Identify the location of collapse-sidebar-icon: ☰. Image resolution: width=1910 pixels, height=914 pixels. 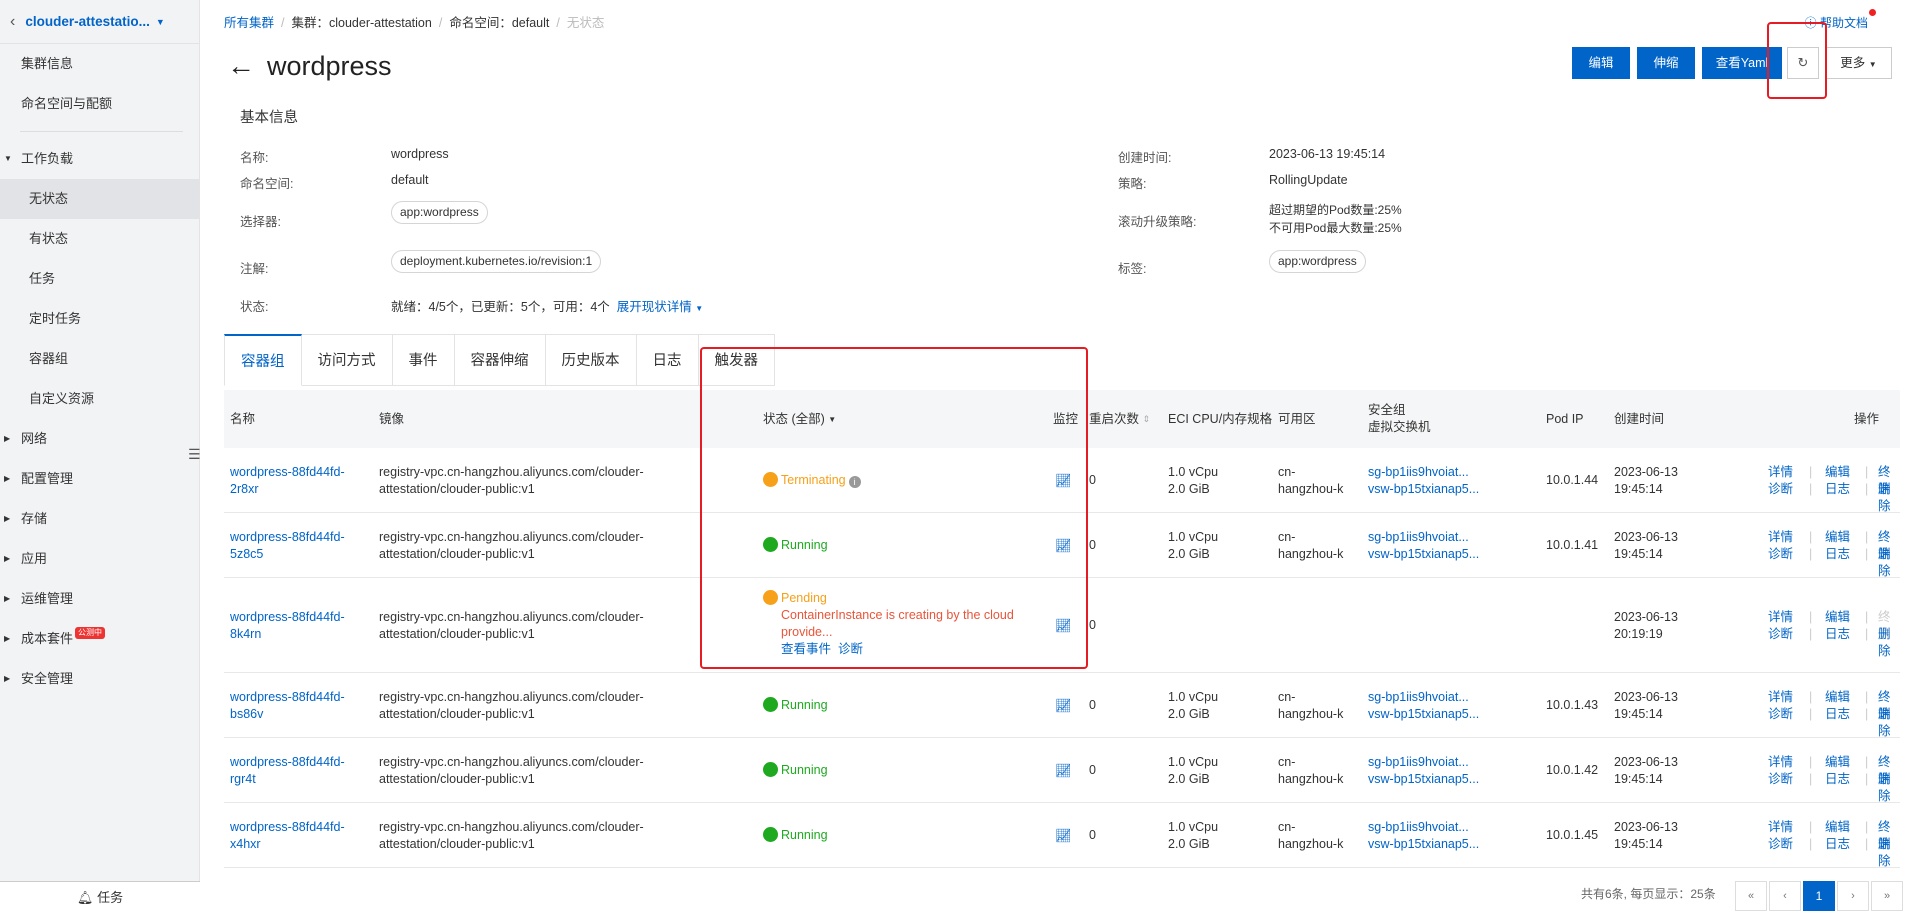
(194, 454).